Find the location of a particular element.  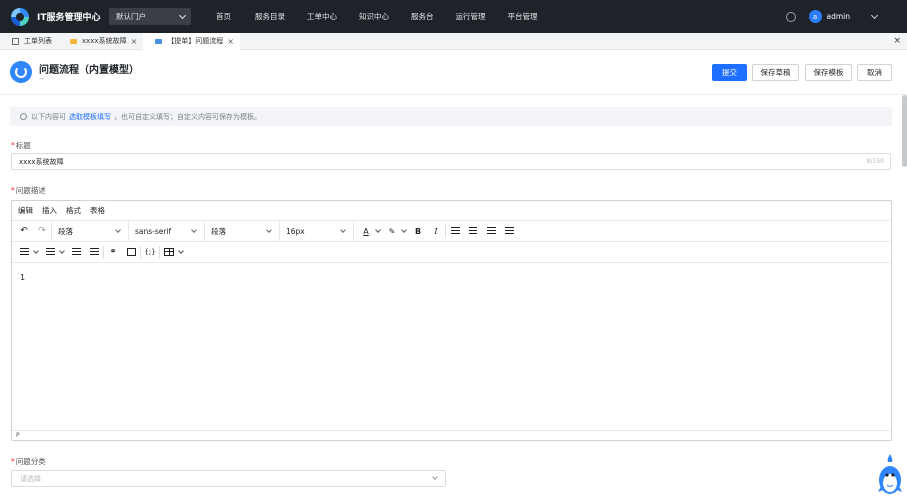

logo-icon is located at coordinates (20, 16).